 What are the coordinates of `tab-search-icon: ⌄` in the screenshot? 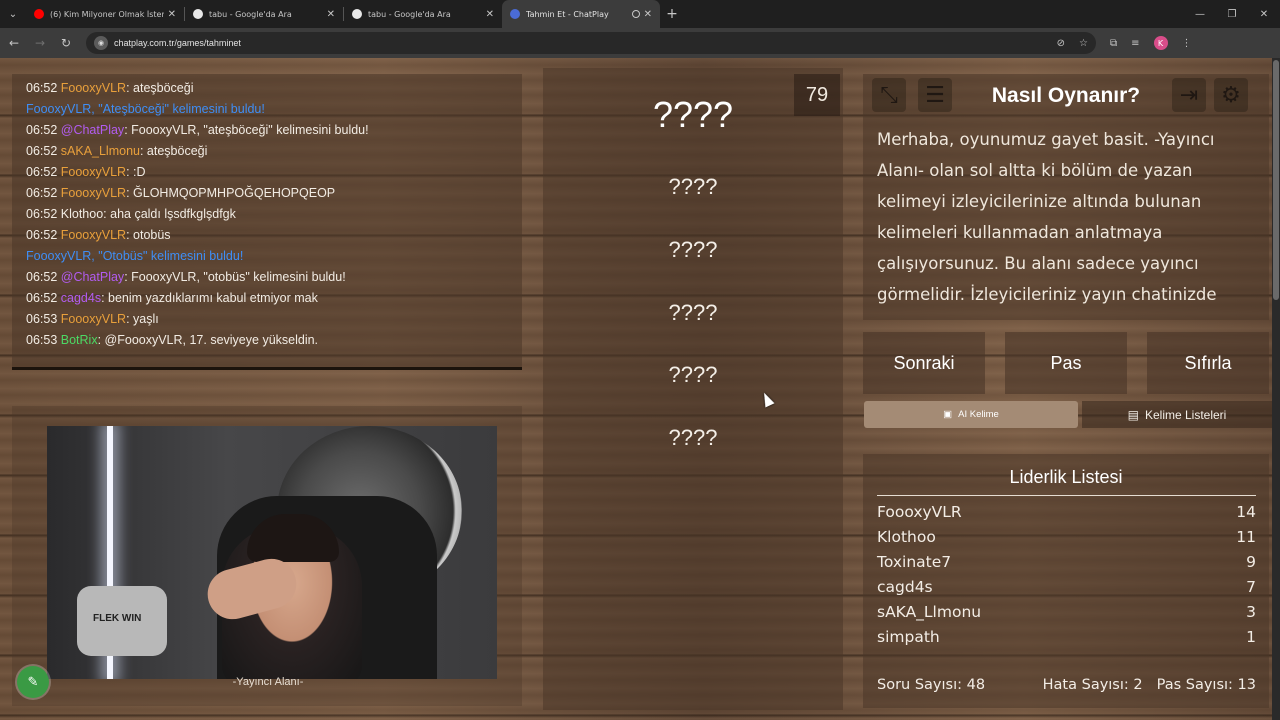 It's located at (13, 14).